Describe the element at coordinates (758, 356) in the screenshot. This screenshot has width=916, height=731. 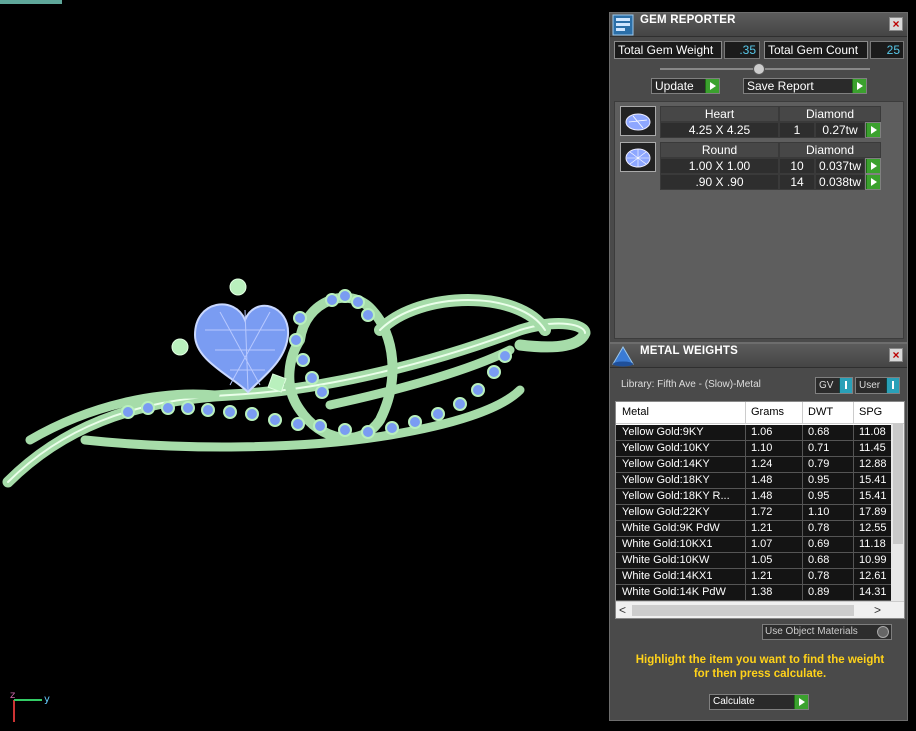
I see `metal-weights-titlebar: METAL WEIGHTS ×` at that location.